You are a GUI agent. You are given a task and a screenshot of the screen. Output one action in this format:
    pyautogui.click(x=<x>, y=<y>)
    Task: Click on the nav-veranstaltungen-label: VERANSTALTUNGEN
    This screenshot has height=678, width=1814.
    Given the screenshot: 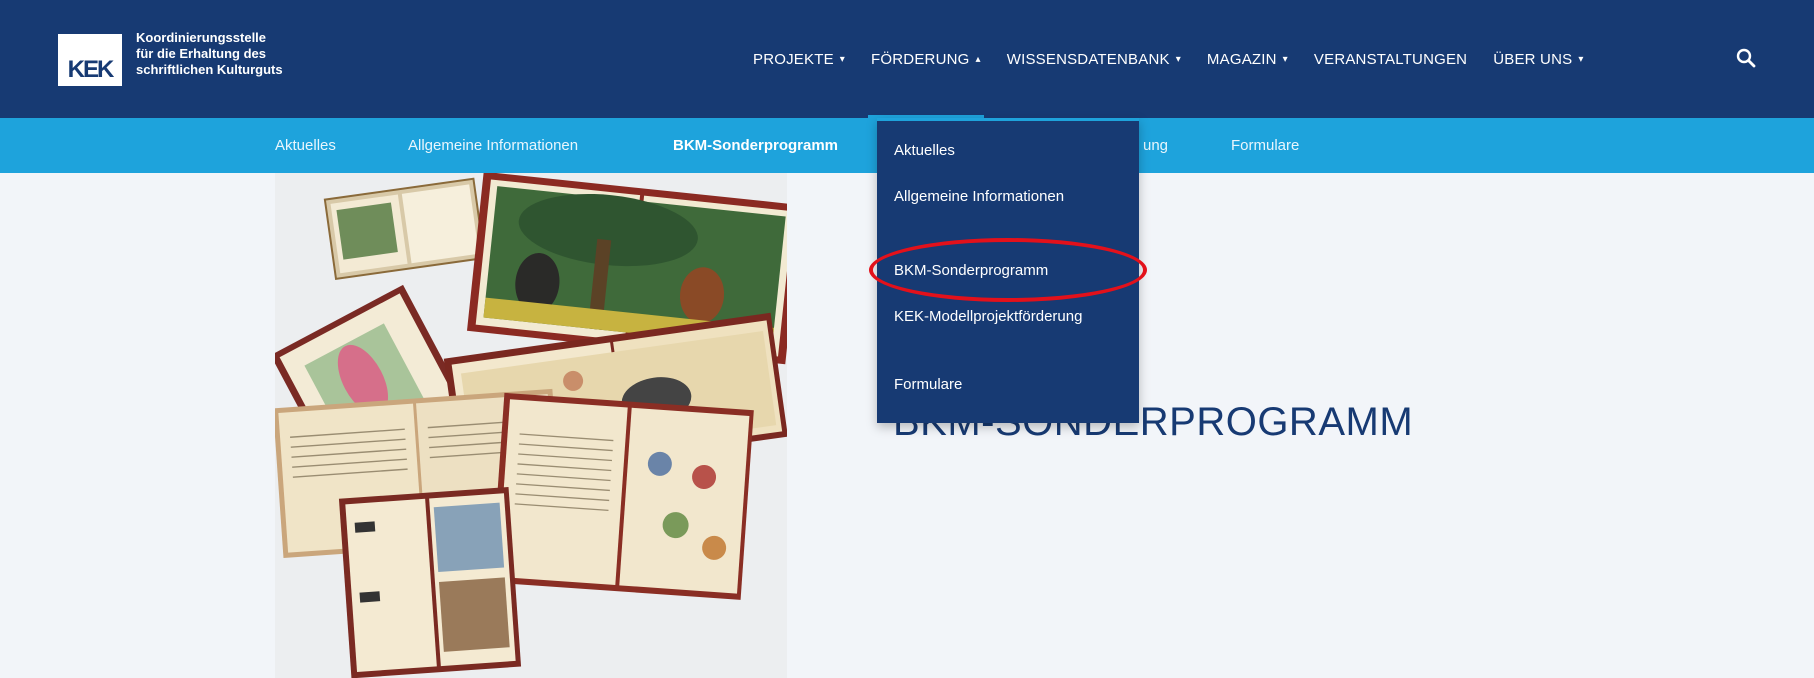 What is the action you would take?
    pyautogui.click(x=1390, y=59)
    